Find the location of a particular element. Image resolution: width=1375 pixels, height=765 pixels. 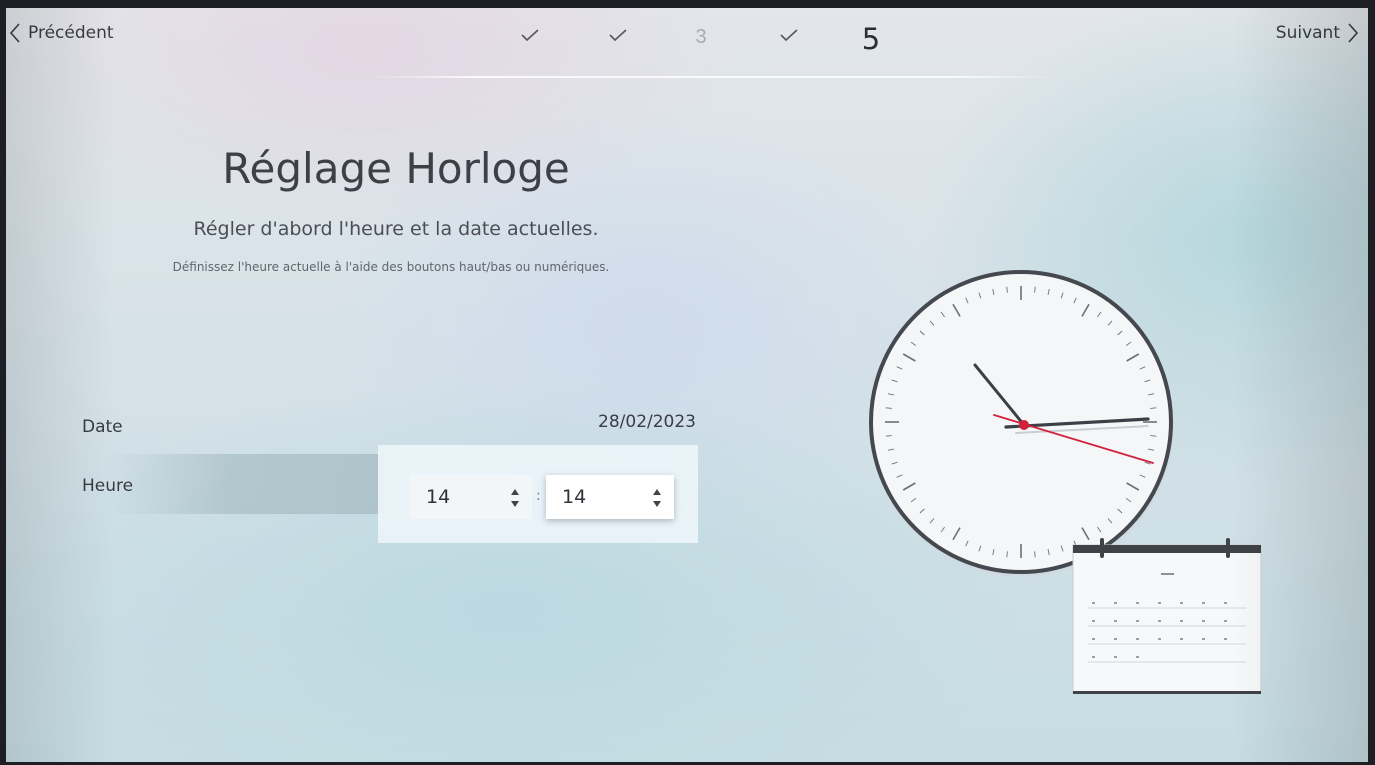

step-divider is located at coordinates (711, 77).